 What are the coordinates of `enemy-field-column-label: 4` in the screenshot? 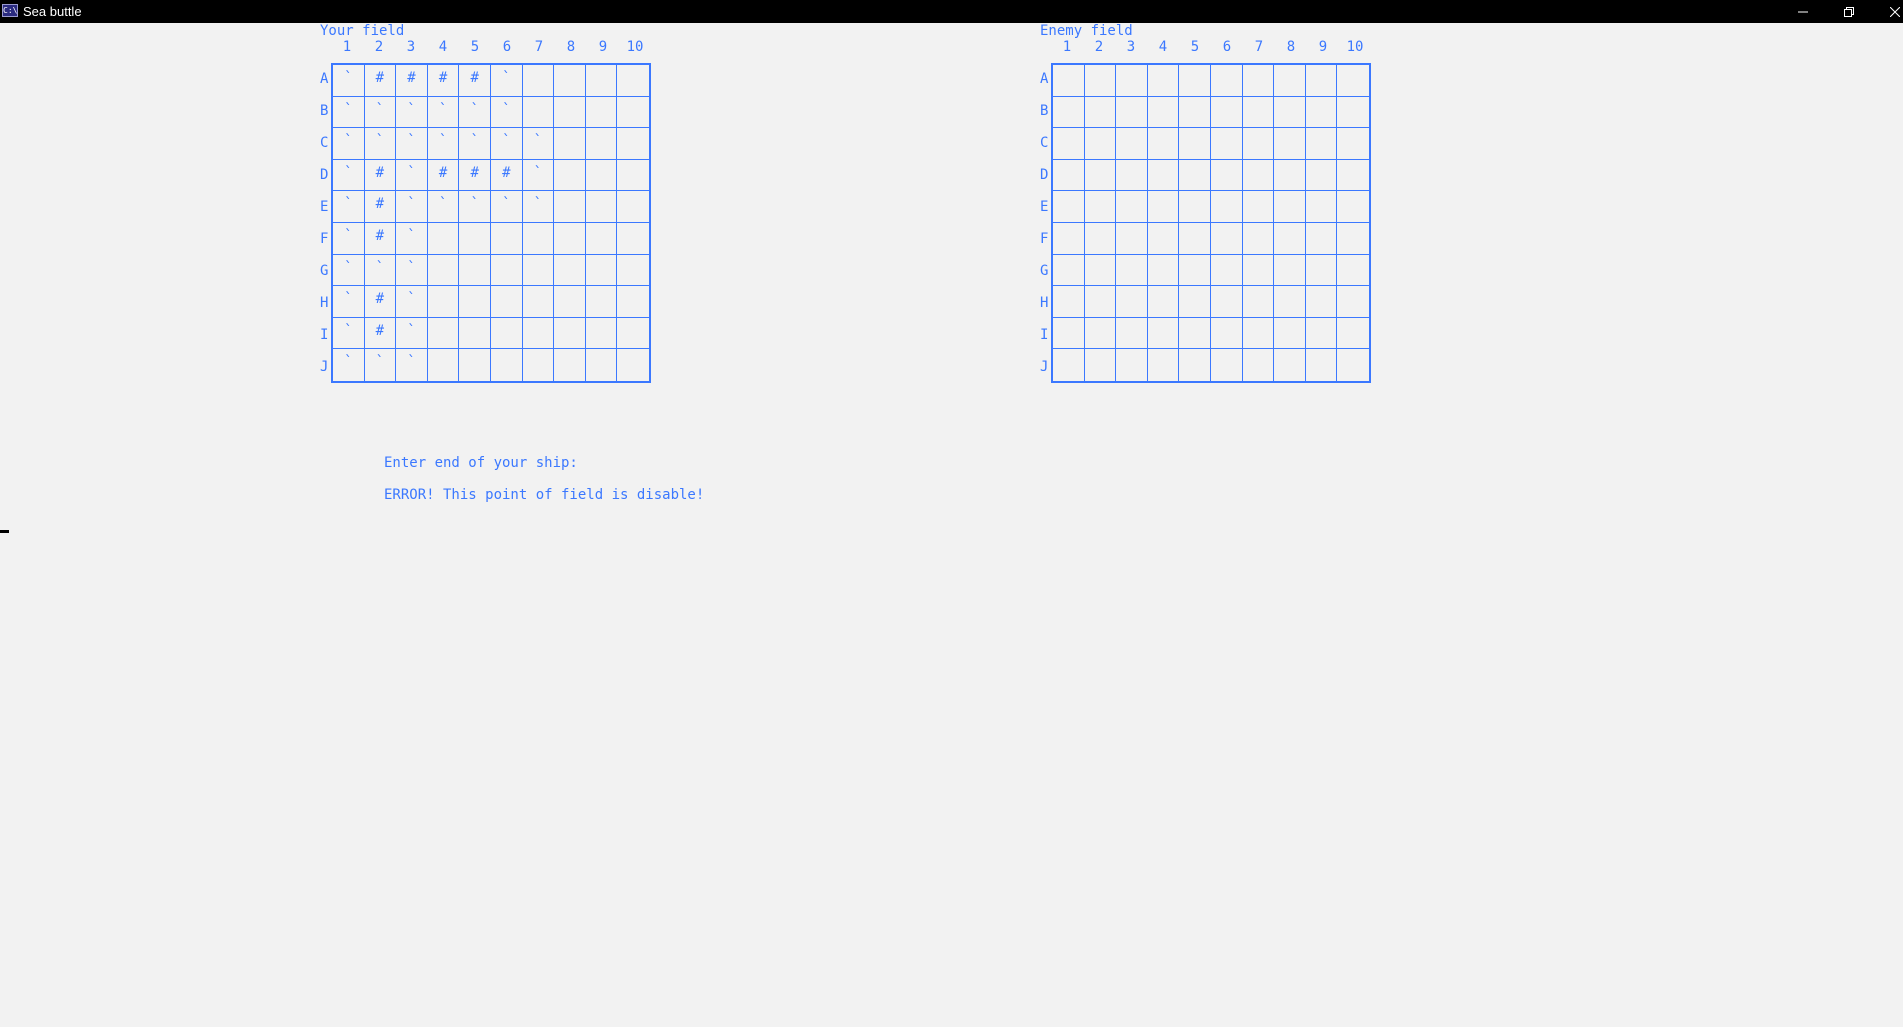 It's located at (1163, 47).